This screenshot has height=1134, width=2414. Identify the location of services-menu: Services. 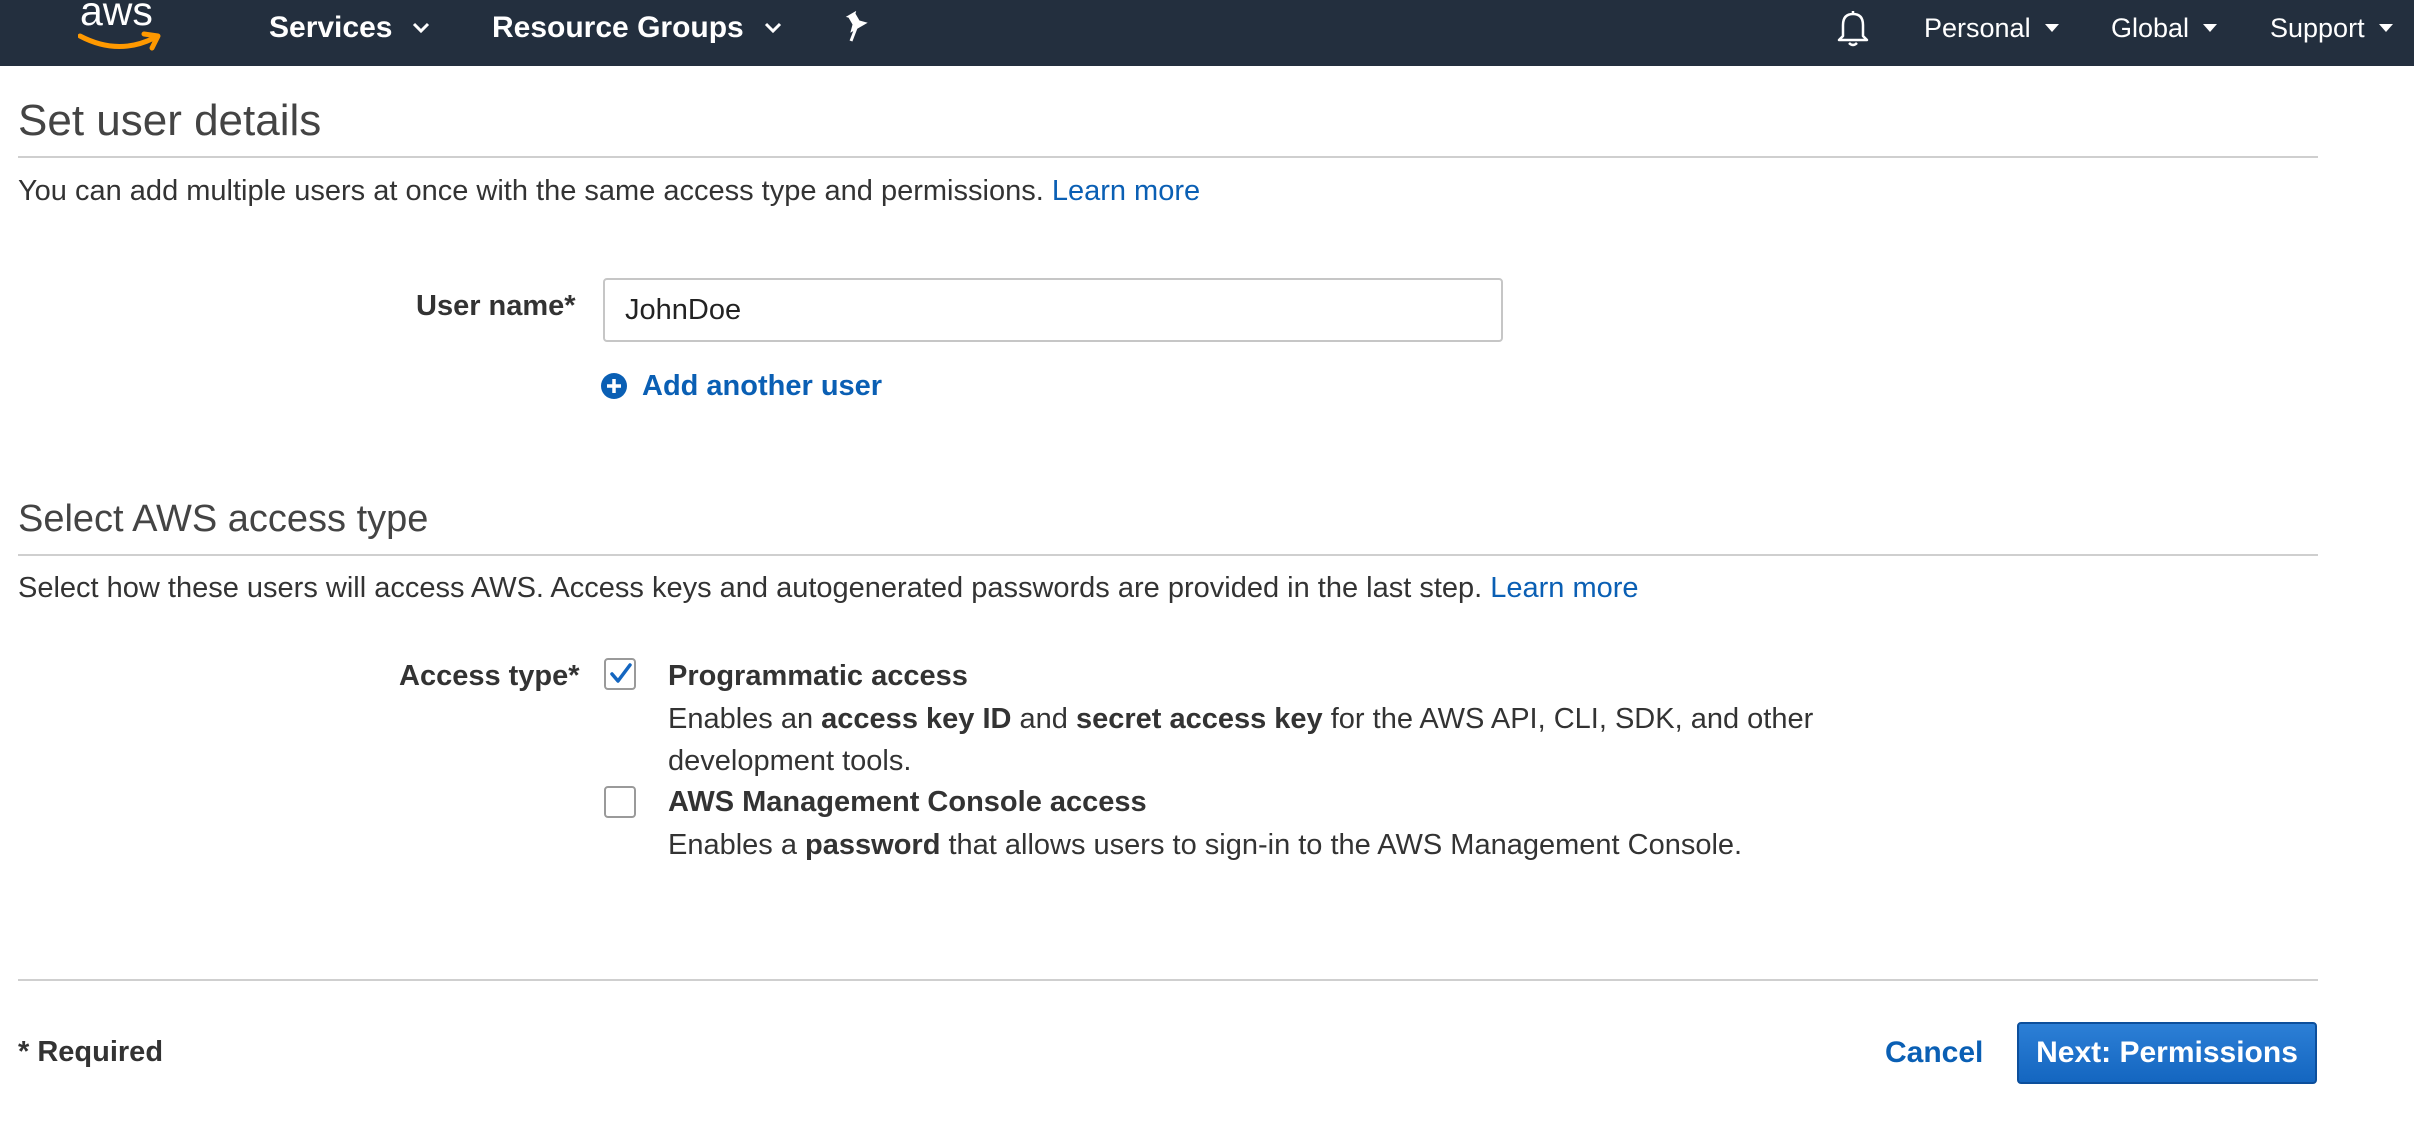
(349, 28).